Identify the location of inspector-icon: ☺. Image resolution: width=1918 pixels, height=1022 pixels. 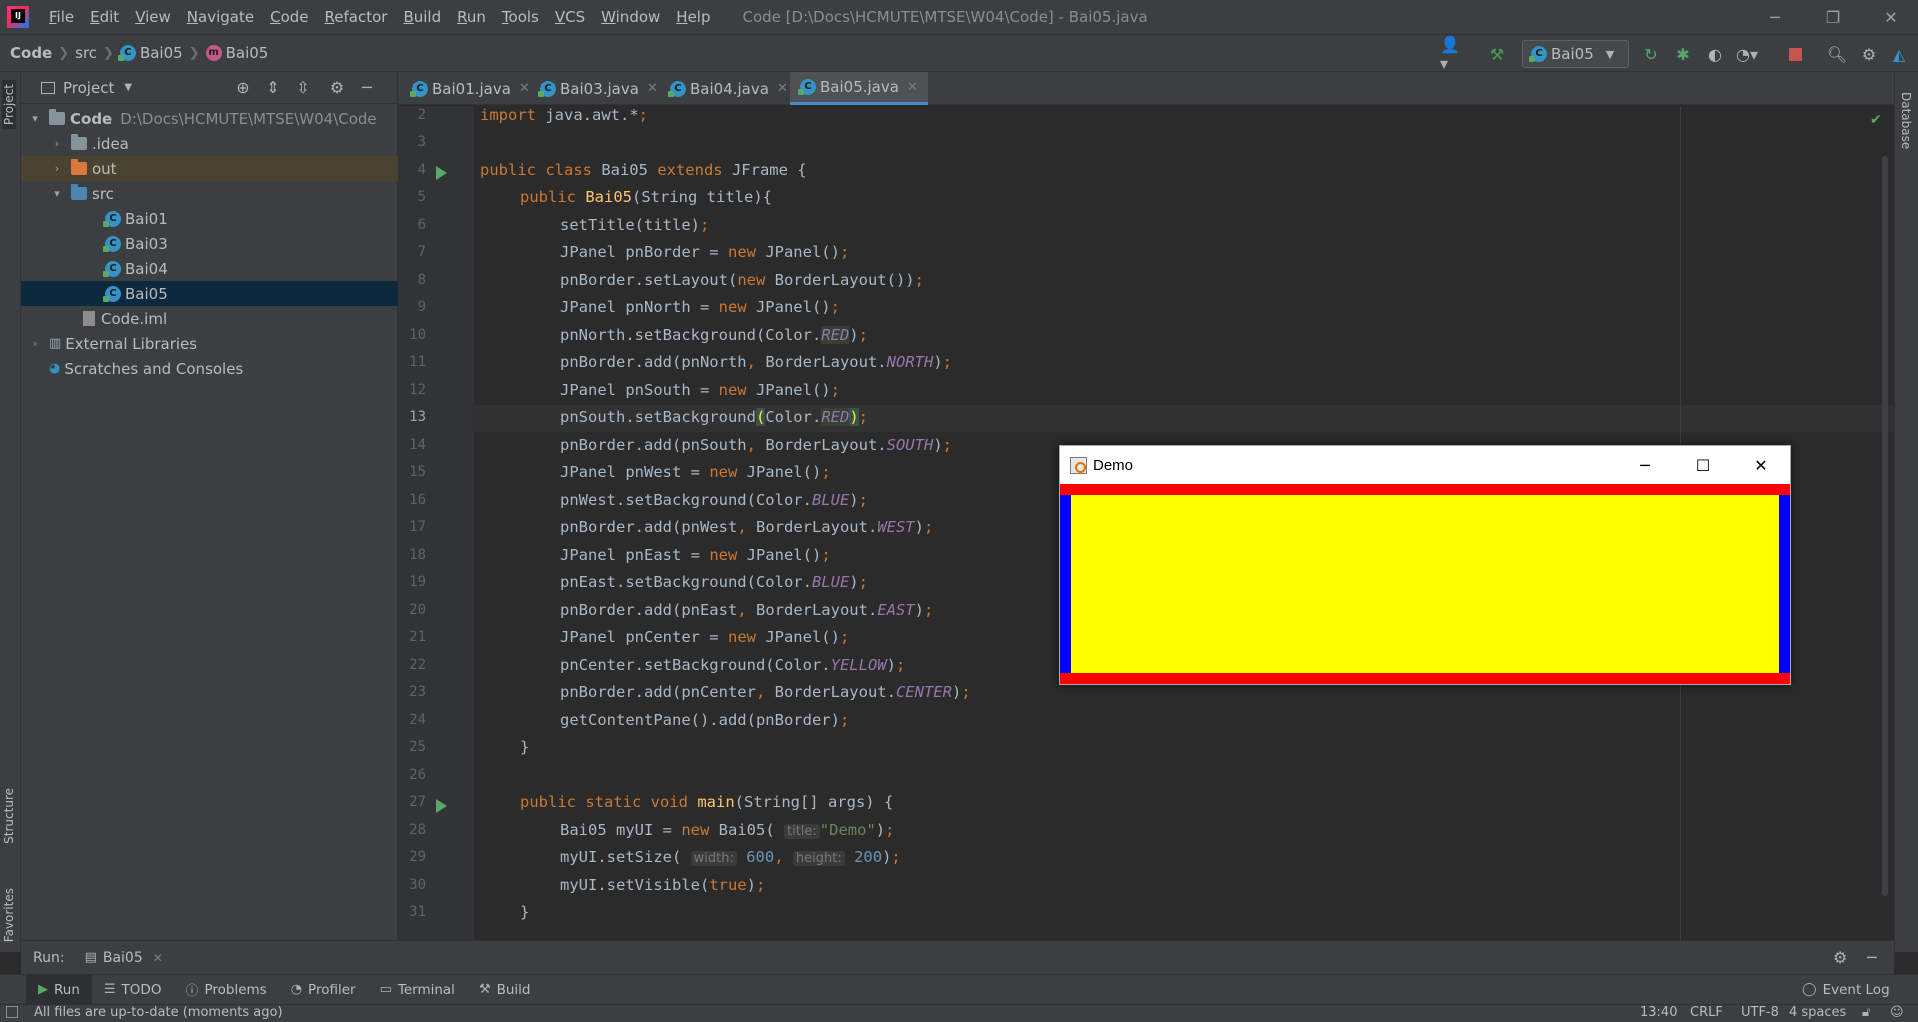
(1897, 1012).